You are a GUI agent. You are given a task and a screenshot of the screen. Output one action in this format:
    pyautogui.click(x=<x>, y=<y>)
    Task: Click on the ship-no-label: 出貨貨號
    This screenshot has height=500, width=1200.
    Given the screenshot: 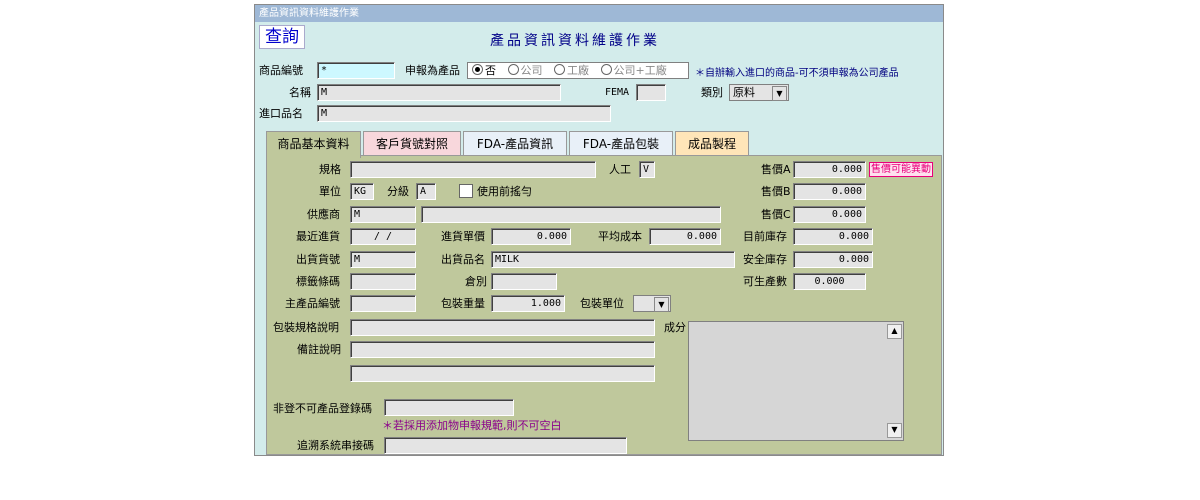 What is the action you would take?
    pyautogui.click(x=318, y=259)
    